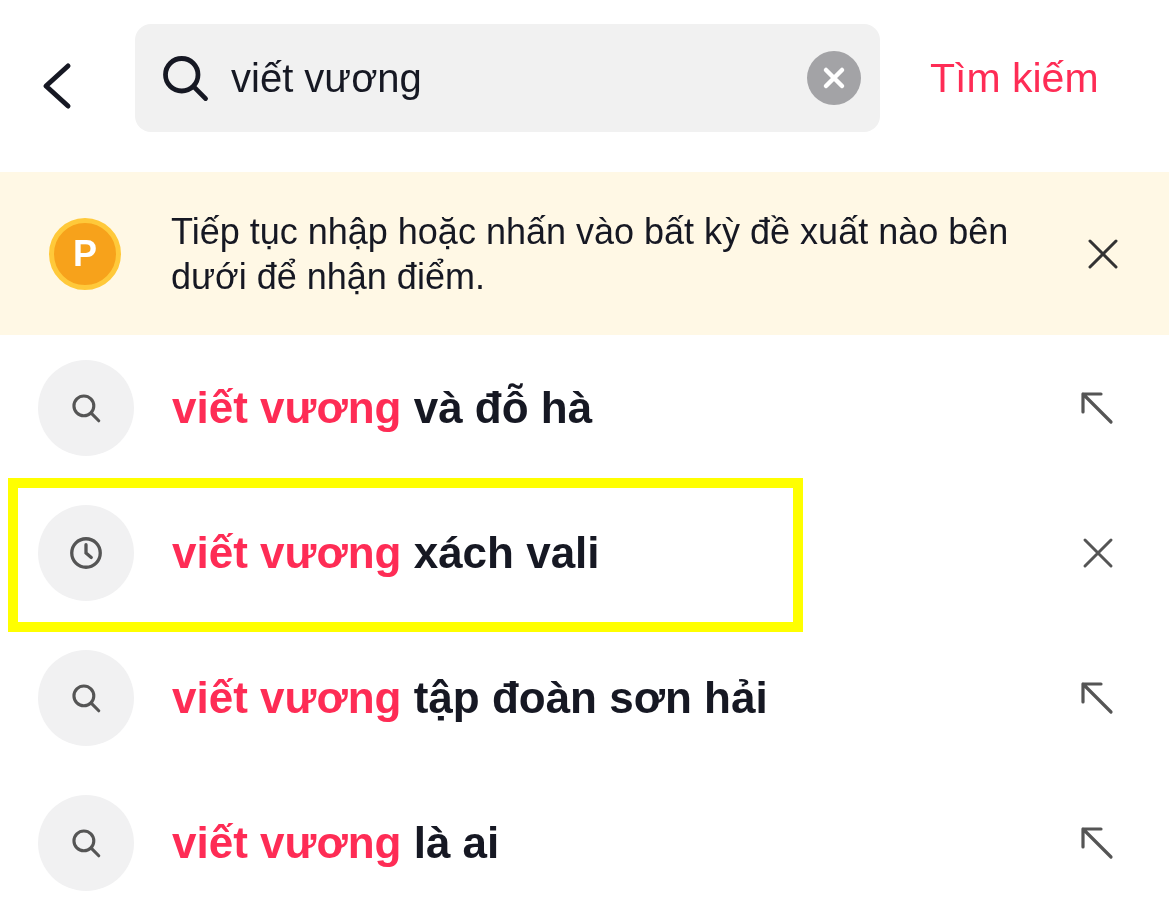 This screenshot has width=1169, height=917. Describe the element at coordinates (626, 842) in the screenshot. I see `suggestion-item: viết vương là ai` at that location.